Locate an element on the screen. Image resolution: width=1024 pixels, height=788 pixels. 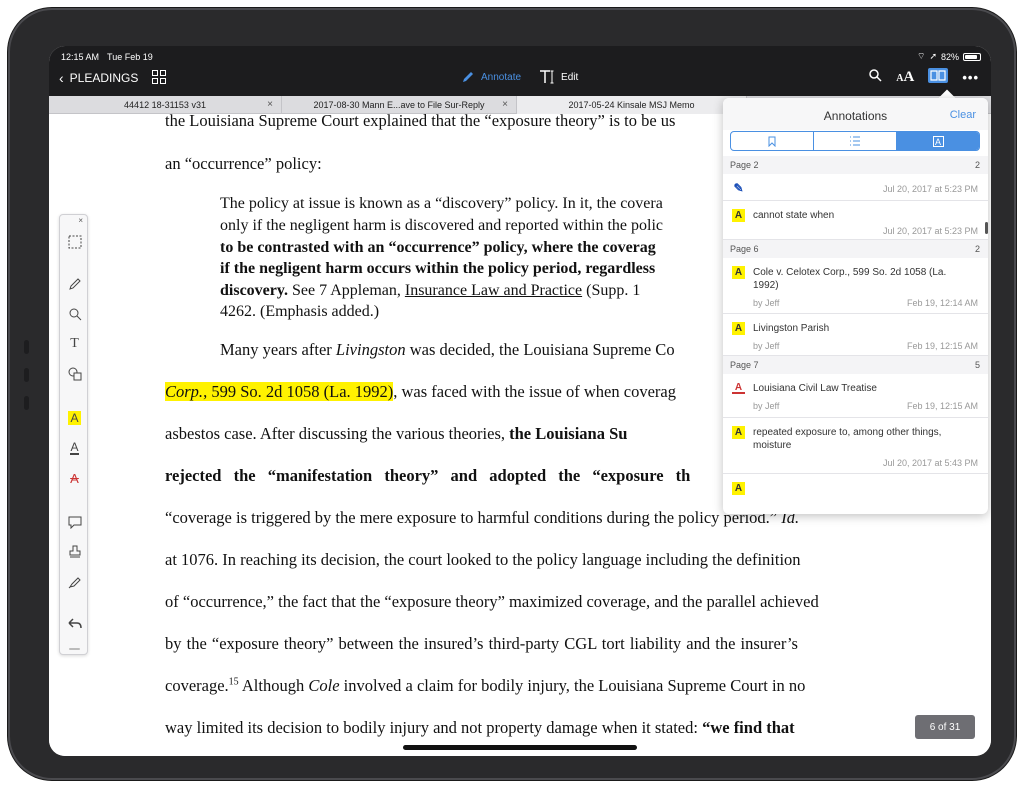
wifi-icon: ⌔ is located at coordinates (921, 56).